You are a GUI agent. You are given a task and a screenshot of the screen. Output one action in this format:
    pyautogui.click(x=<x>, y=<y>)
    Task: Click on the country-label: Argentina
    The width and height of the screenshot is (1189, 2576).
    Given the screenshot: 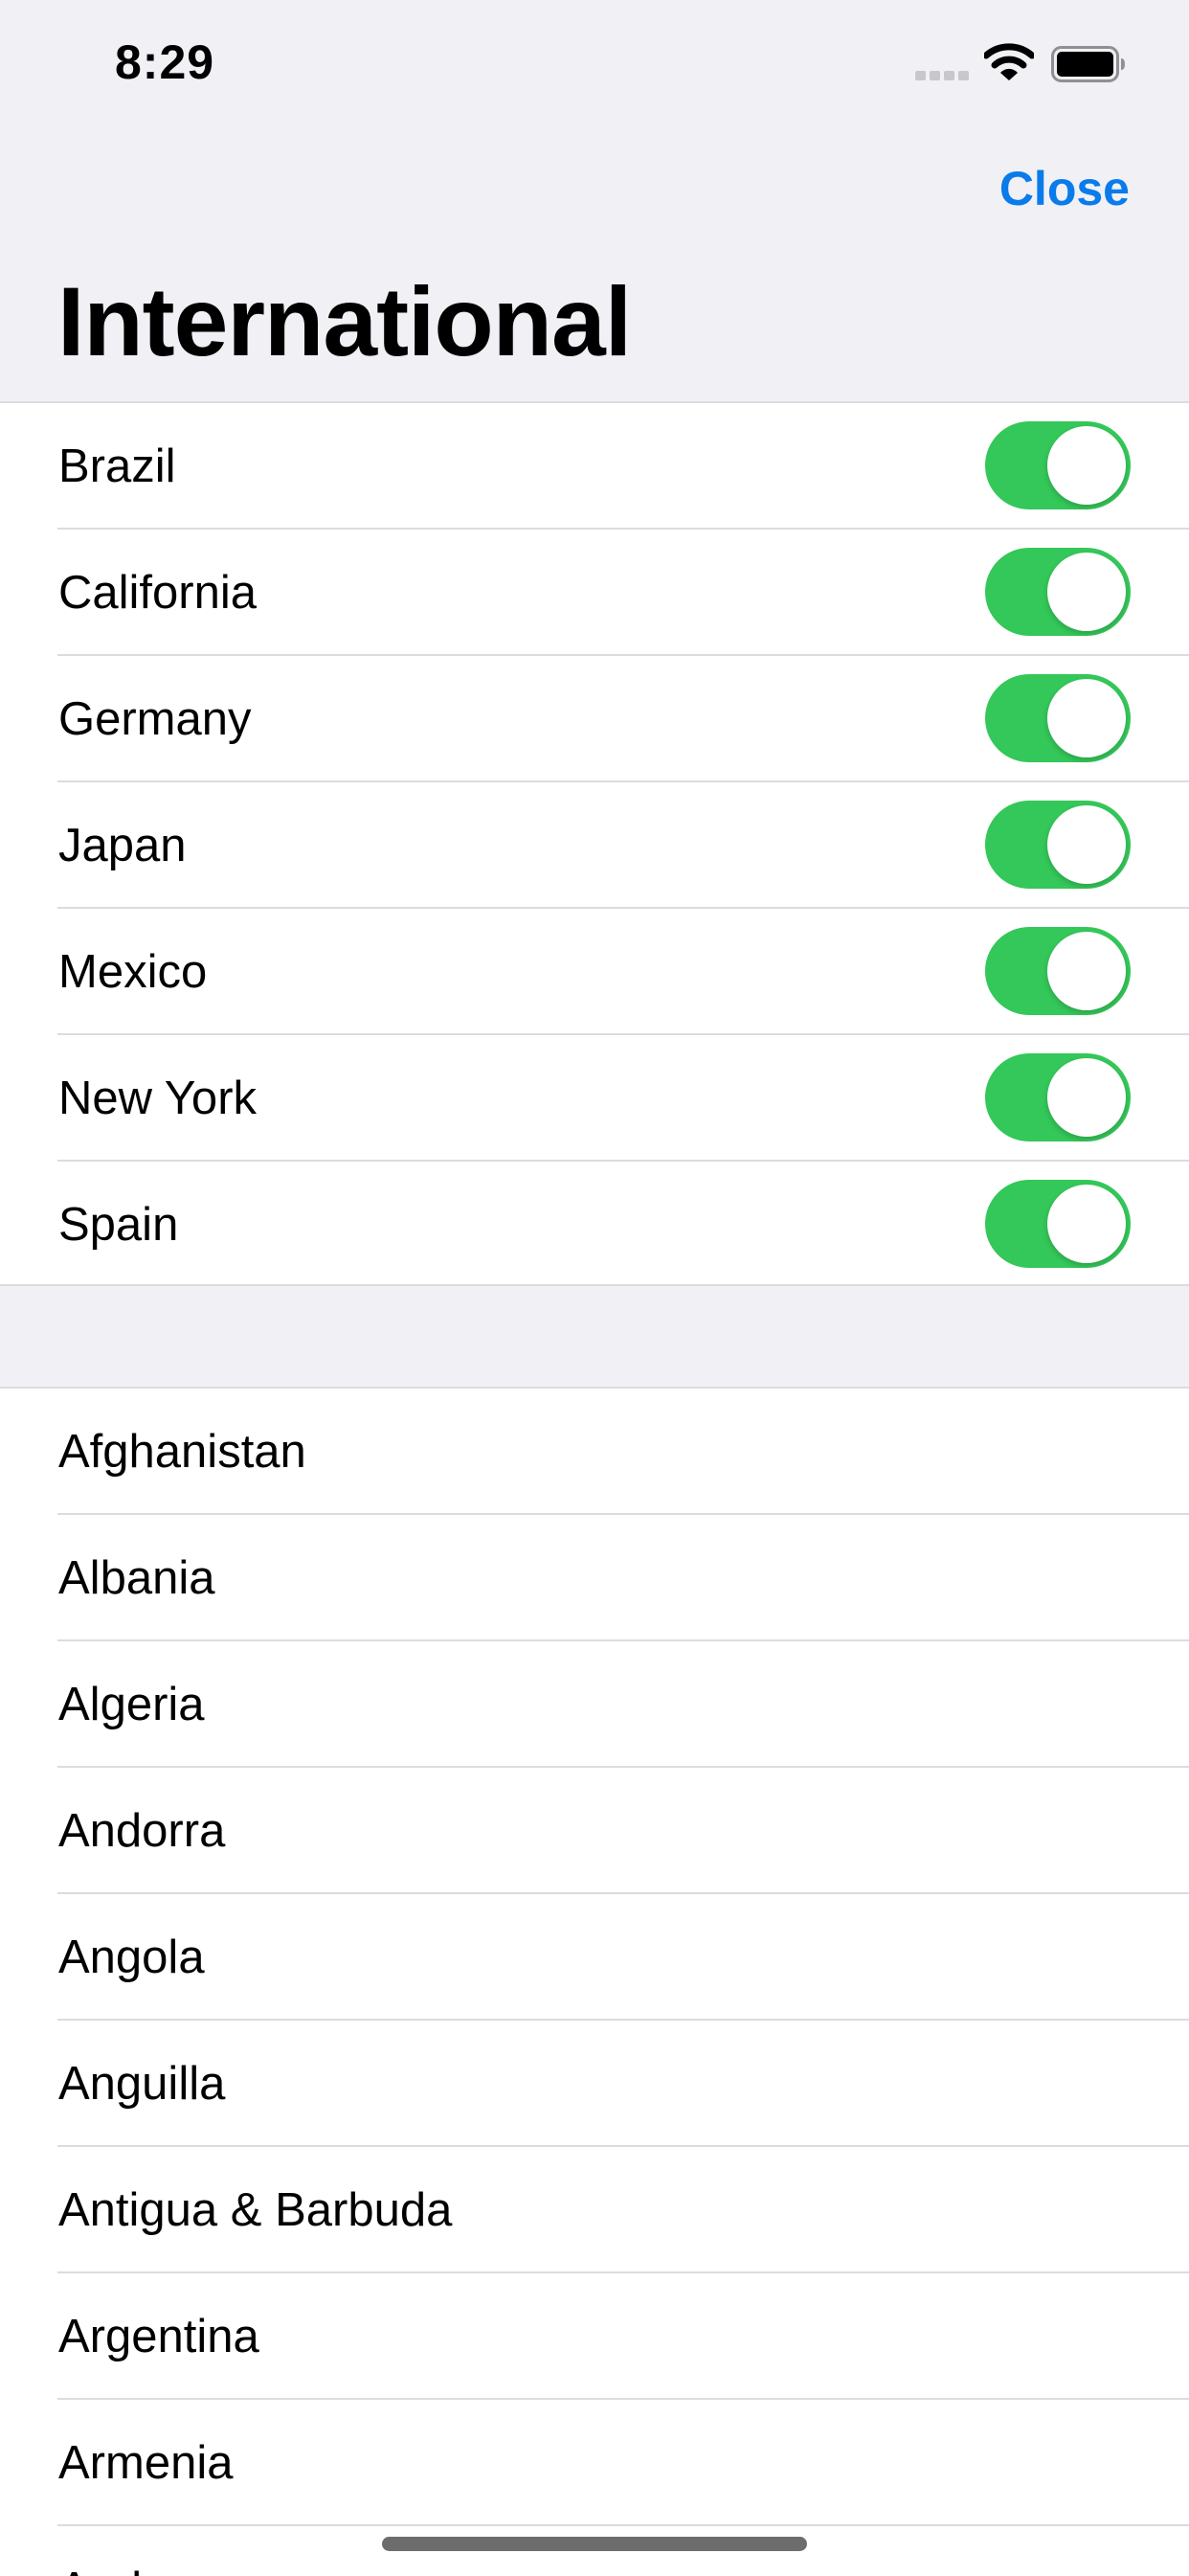 What is the action you would take?
    pyautogui.click(x=158, y=2336)
    